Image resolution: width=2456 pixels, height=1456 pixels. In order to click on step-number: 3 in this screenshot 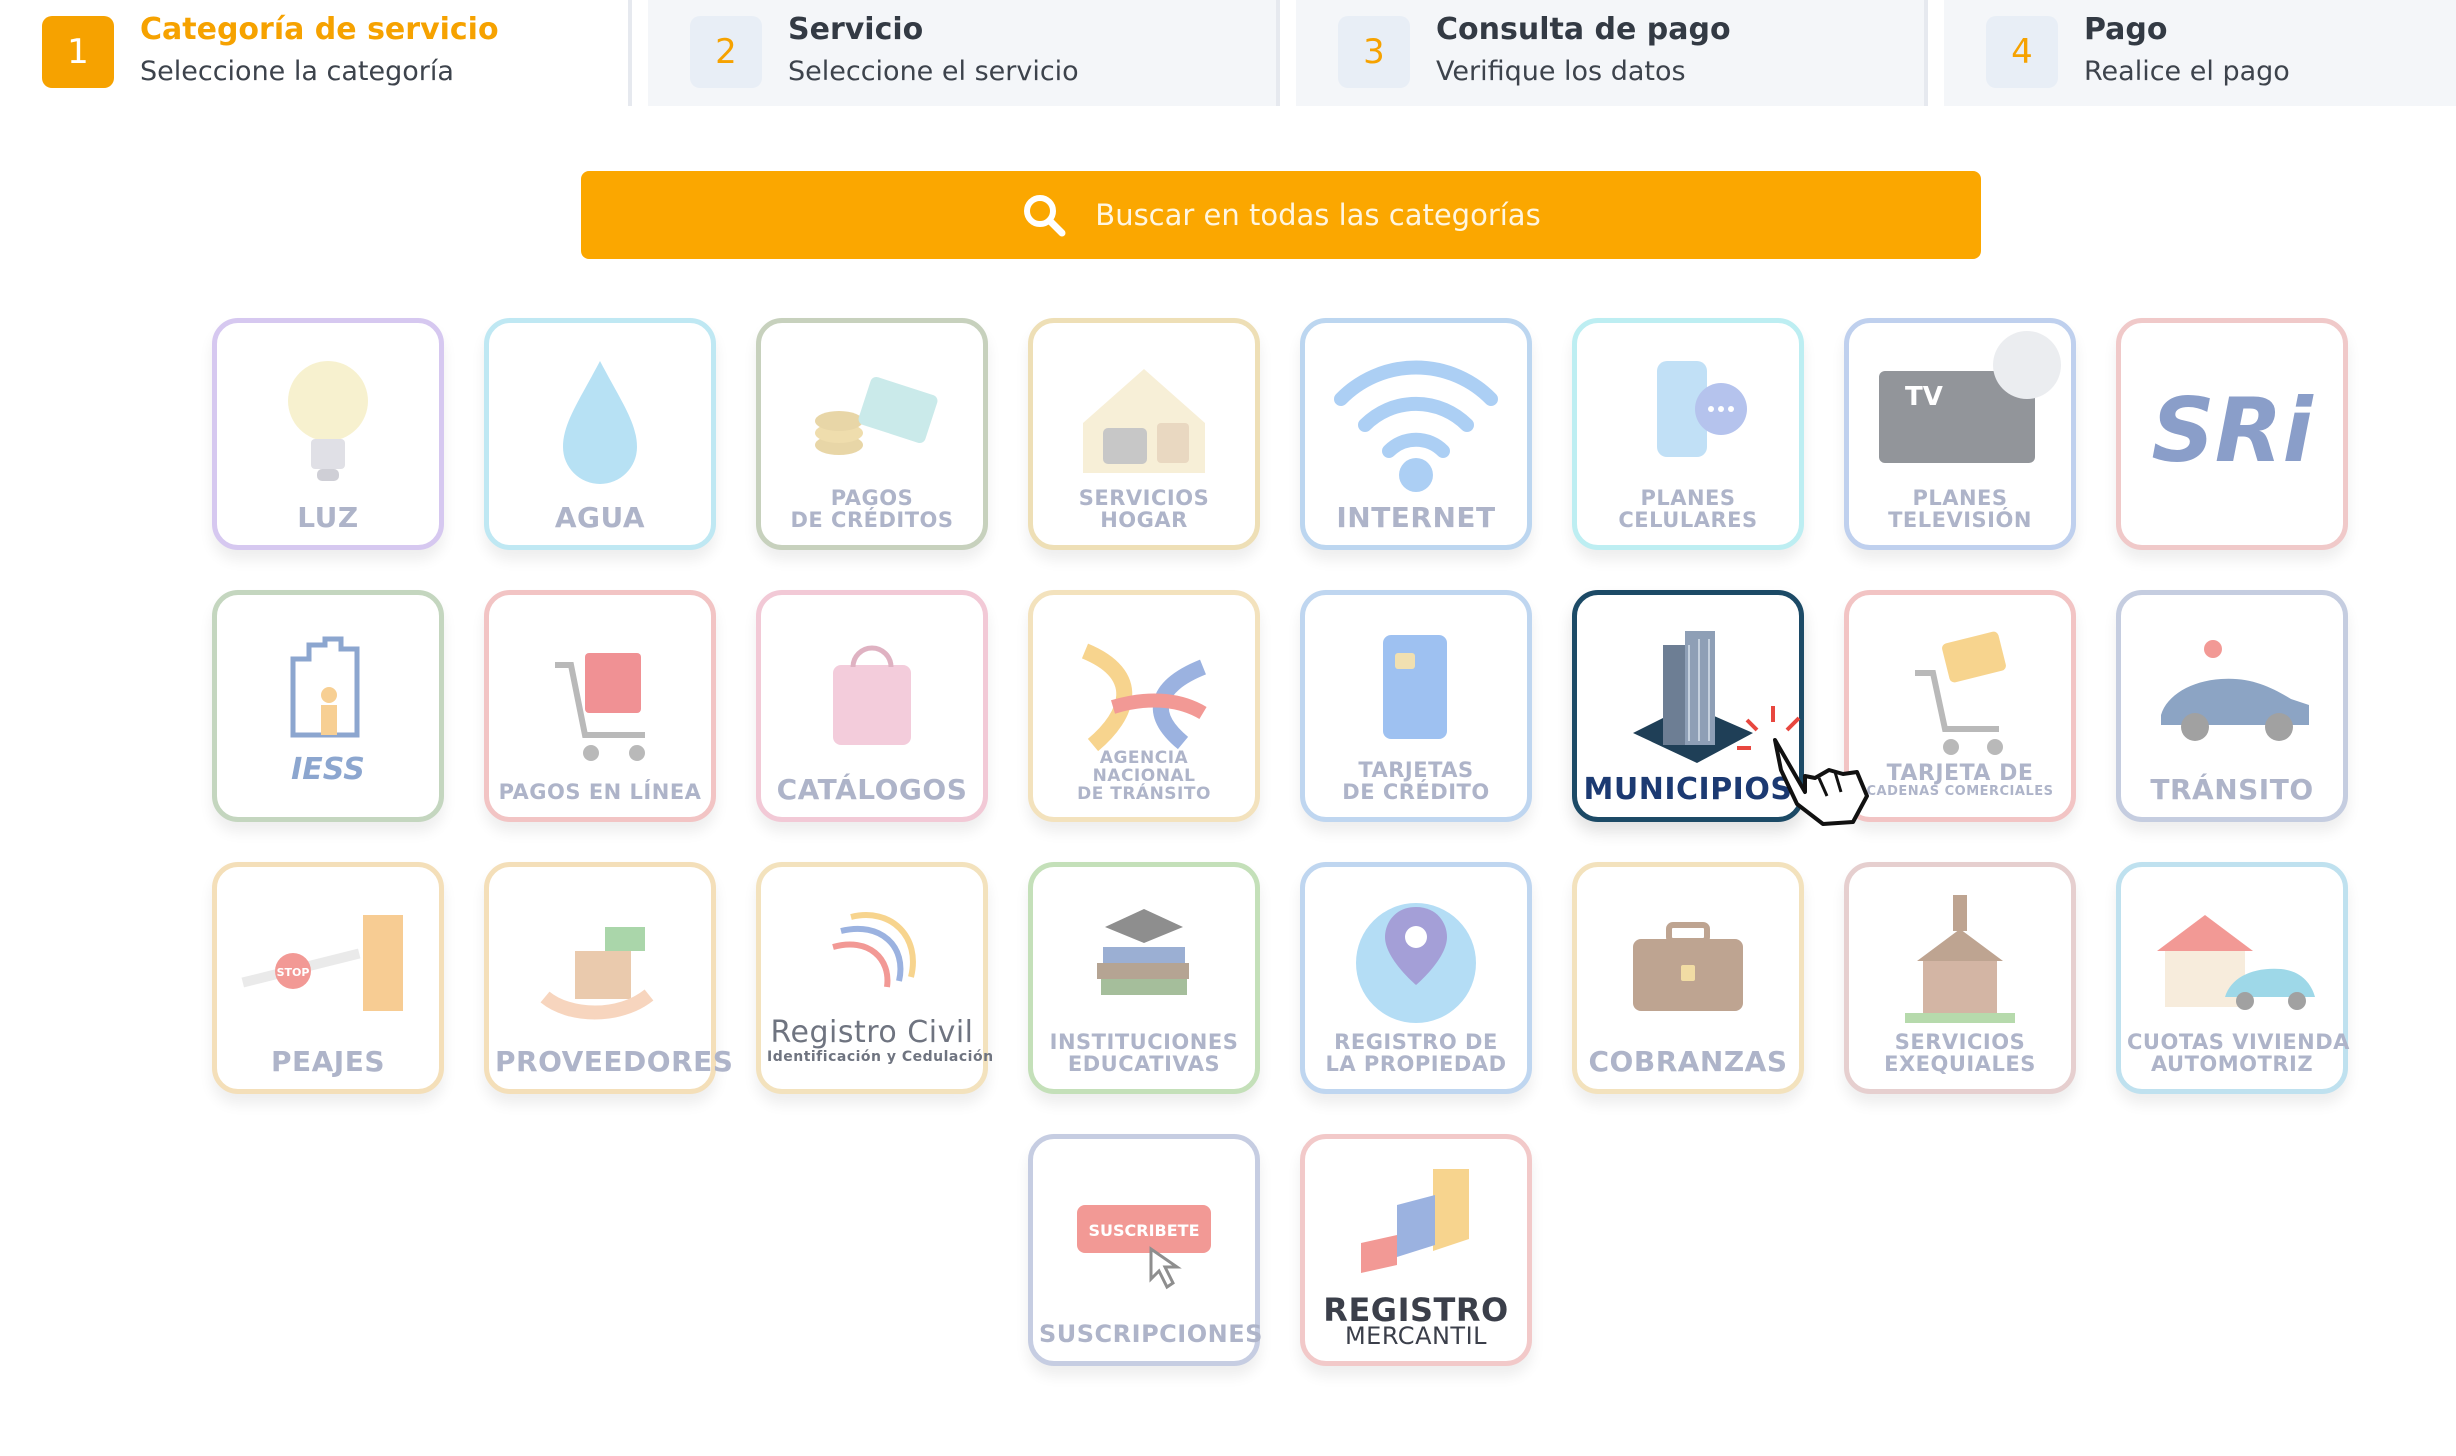, I will do `click(1374, 52)`.